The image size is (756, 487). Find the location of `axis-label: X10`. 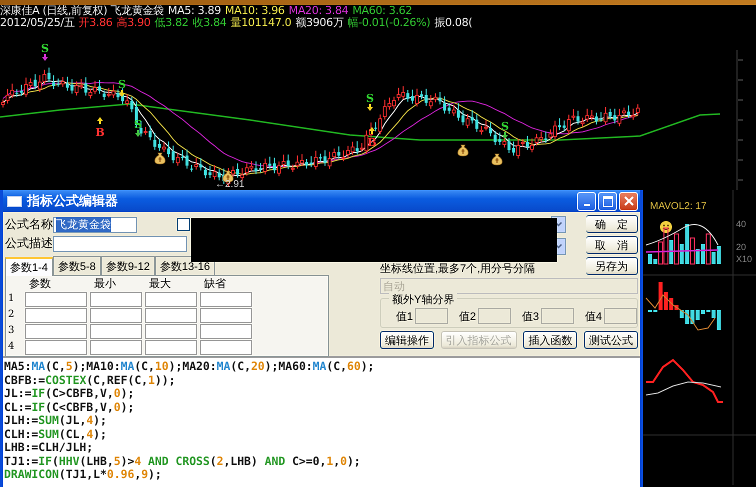

axis-label: X10 is located at coordinates (744, 259).